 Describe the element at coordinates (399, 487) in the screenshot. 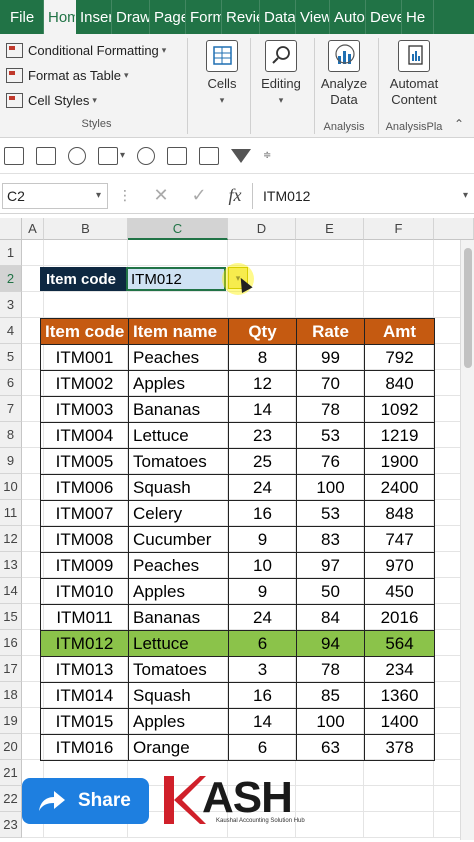

I see `table-cell: 2400` at that location.